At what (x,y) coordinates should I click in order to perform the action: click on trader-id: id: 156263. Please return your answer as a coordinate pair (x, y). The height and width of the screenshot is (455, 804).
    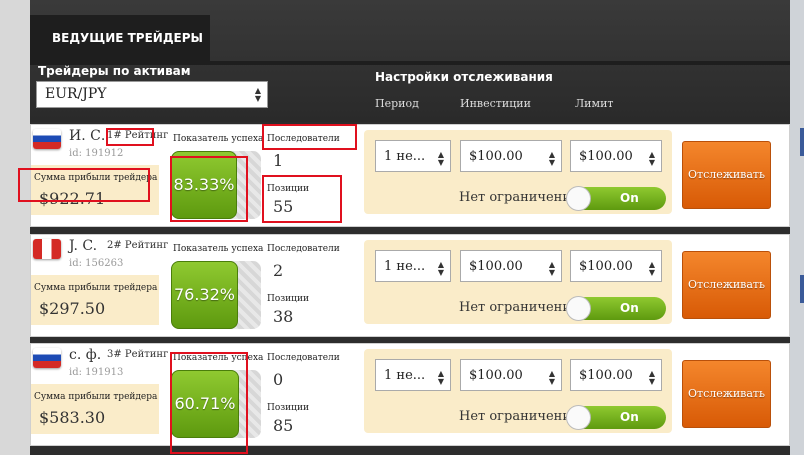
    Looking at the image, I should click on (96, 263).